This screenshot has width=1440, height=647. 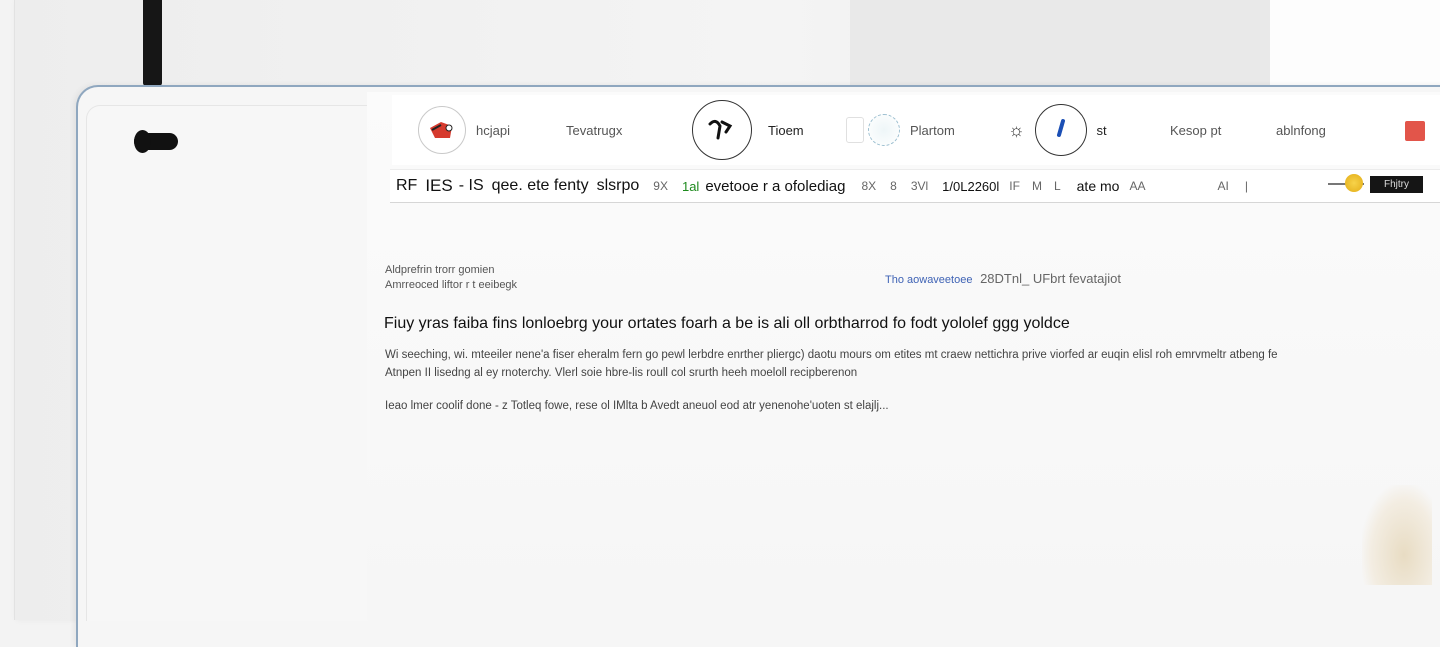 What do you see at coordinates (1354, 183) in the screenshot?
I see `status-dot-icon` at bounding box center [1354, 183].